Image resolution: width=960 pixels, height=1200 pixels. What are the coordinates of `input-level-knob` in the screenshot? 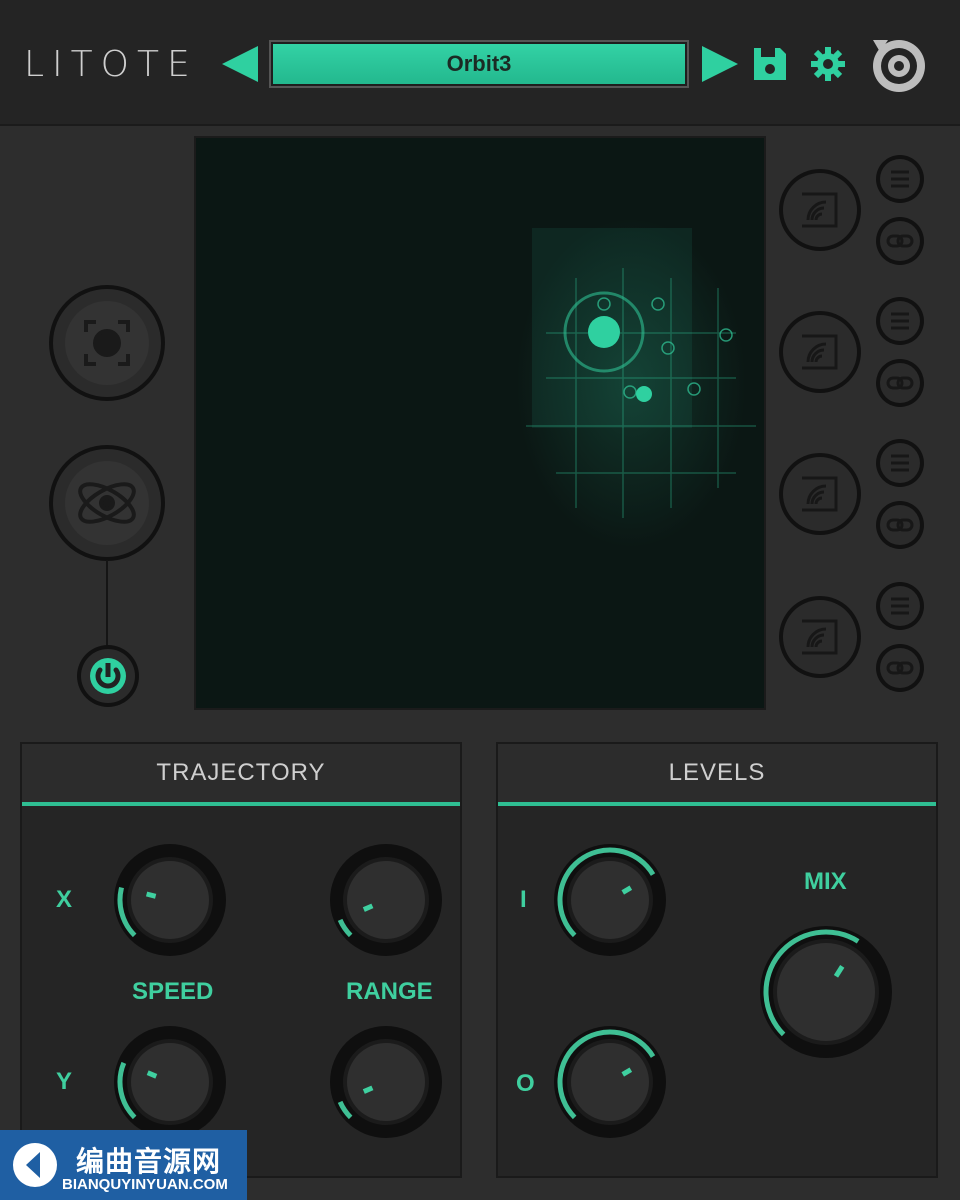 It's located at (610, 900).